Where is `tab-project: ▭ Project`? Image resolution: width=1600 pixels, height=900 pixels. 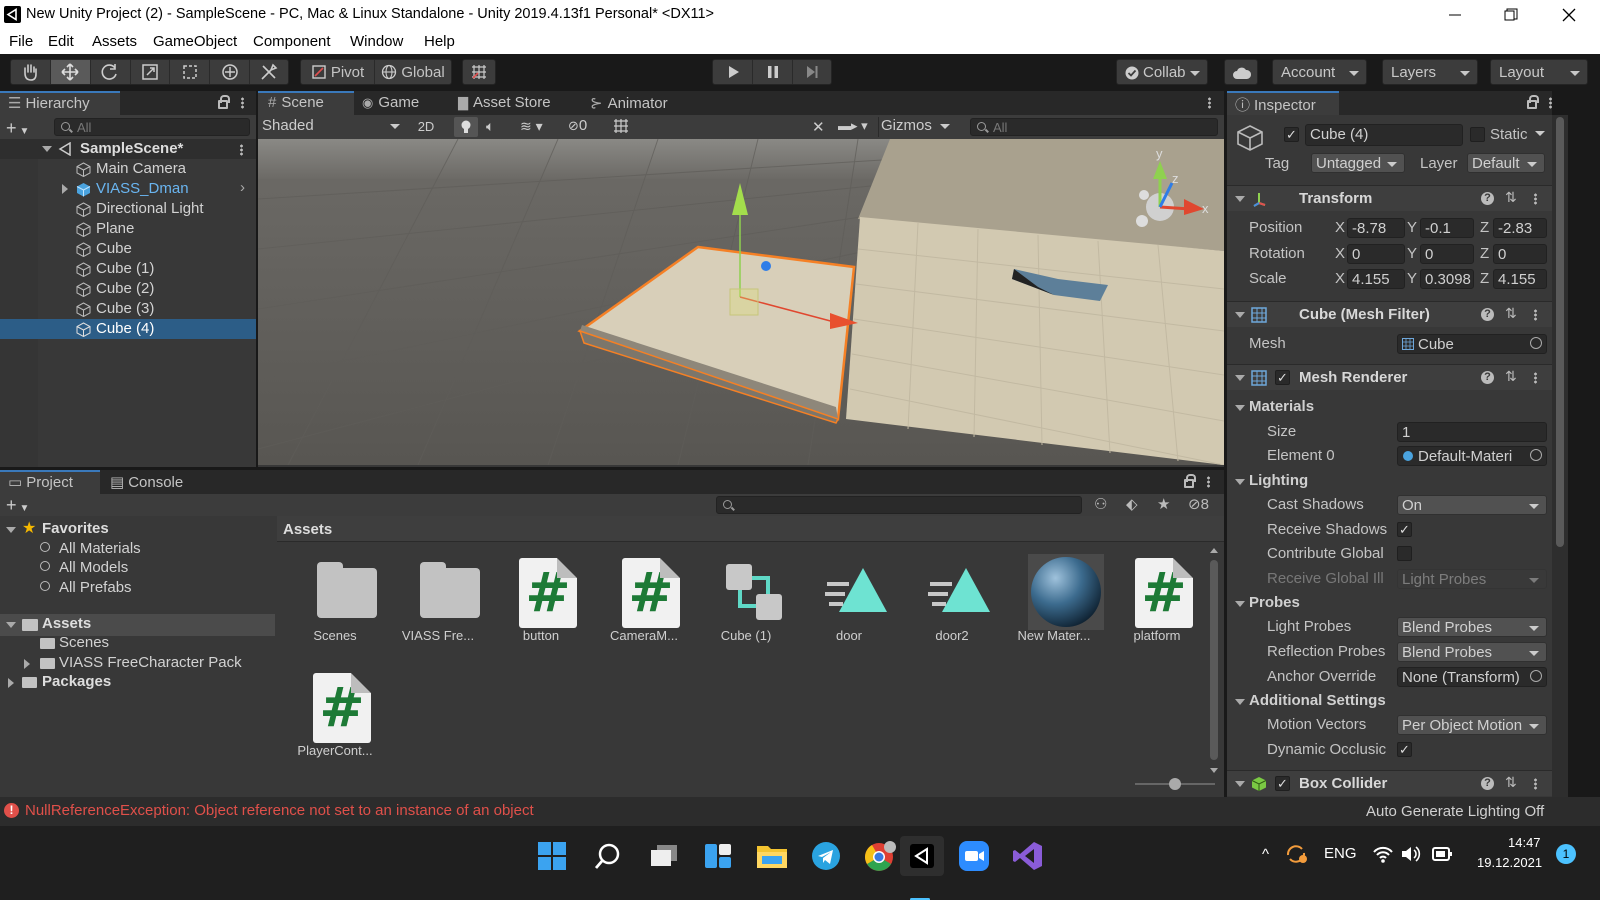
tab-project: ▭ Project is located at coordinates (50, 482).